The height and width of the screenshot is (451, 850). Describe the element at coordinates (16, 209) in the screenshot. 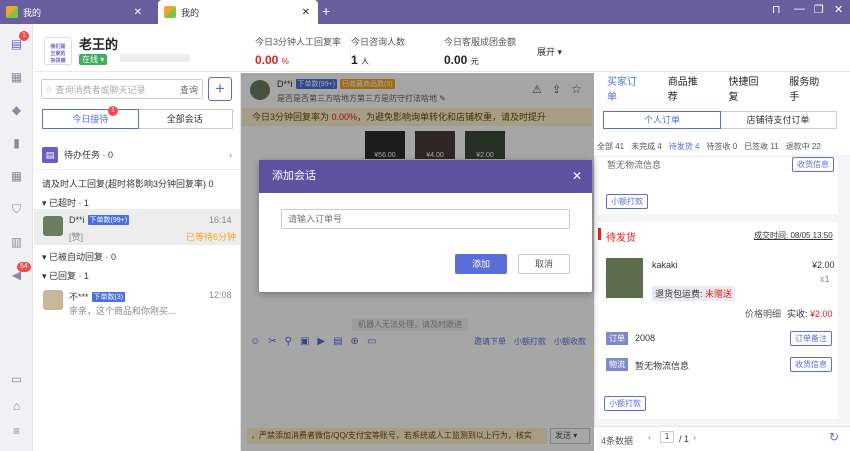

I see `shield-icon: ⛉` at that location.